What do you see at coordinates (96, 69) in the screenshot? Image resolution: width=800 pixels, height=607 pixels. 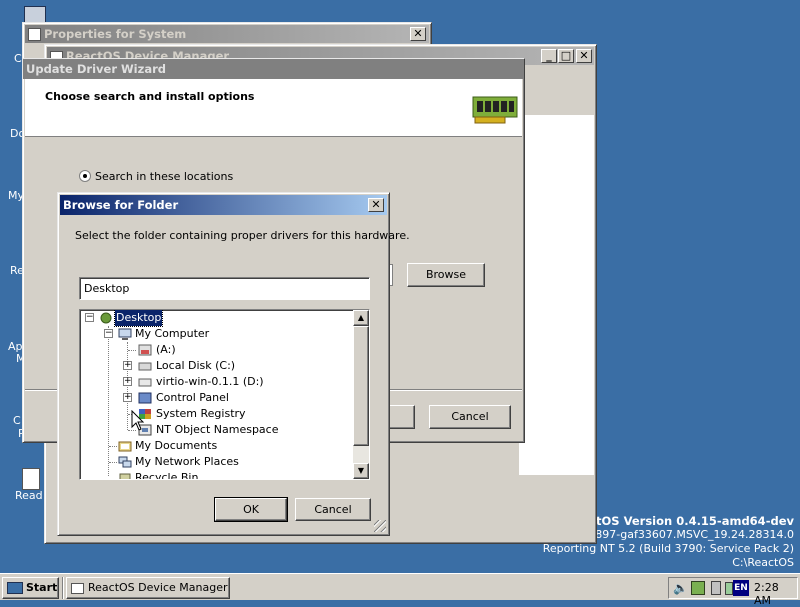 I see `wizard-title: Update Driver Wizard` at bounding box center [96, 69].